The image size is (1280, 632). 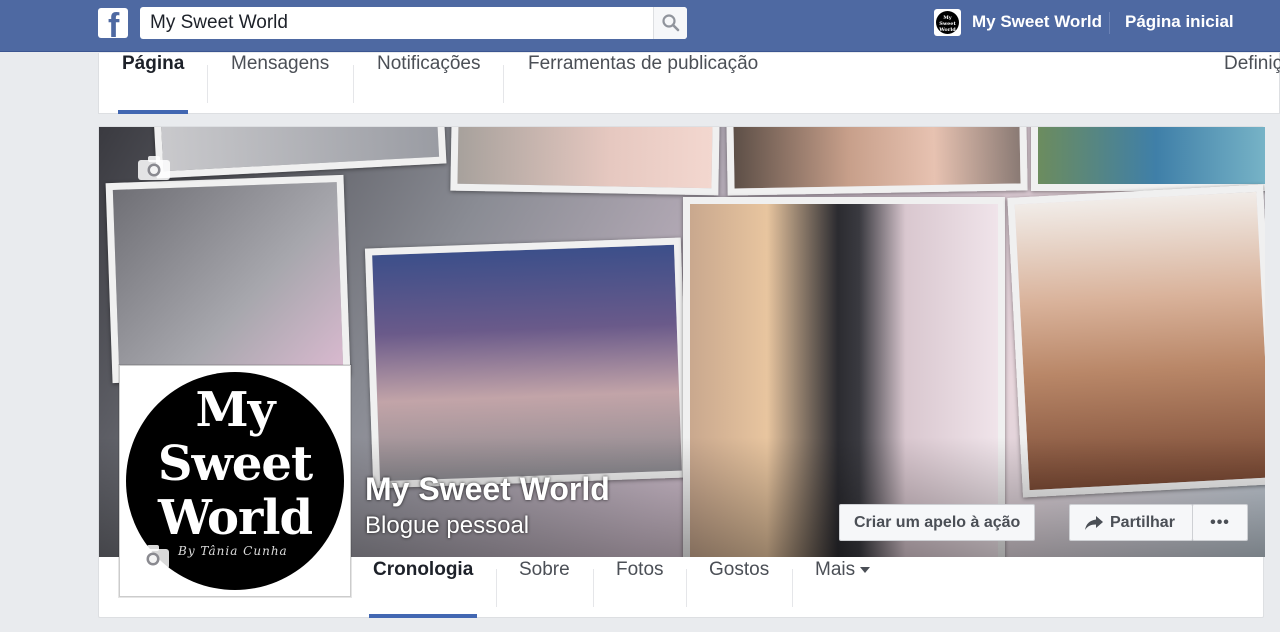 I want to click on tab-mensagens: Mensagens, so click(x=280, y=83).